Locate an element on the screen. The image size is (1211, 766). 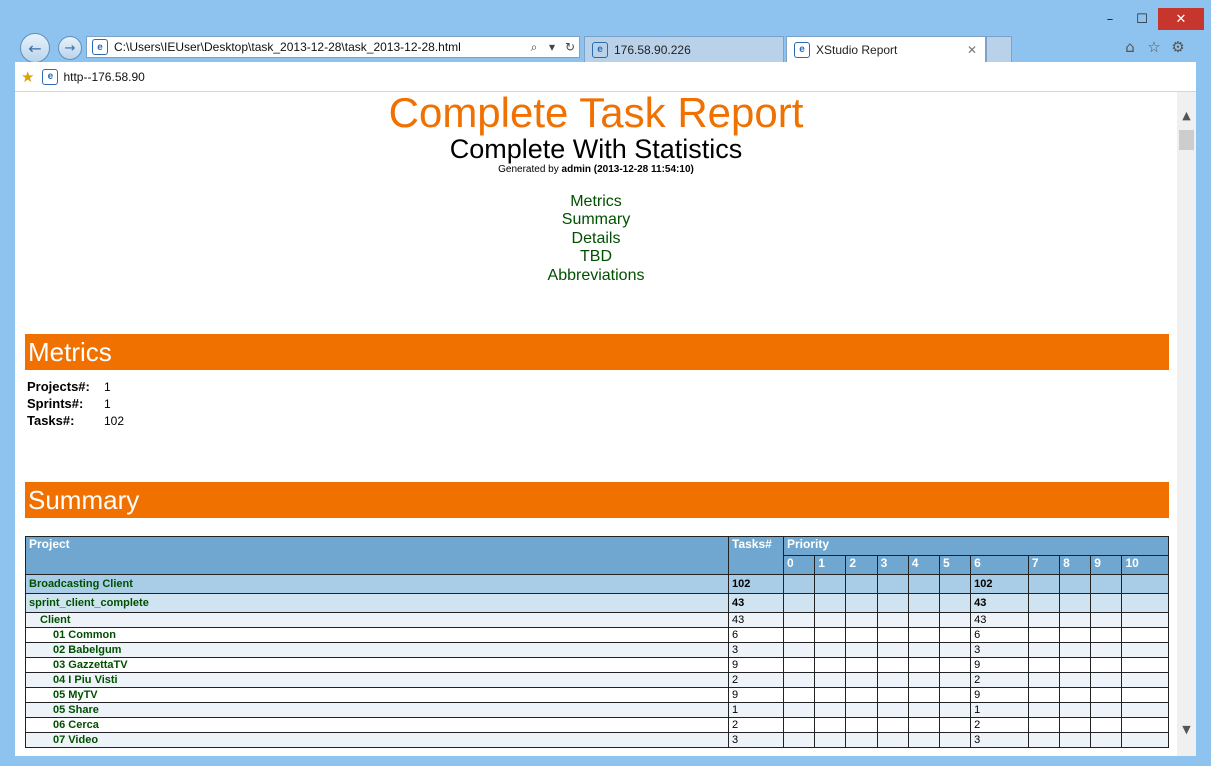
generated-line: Generated by admin (2013-12-28 11:54:10) is located at coordinates (596, 169).